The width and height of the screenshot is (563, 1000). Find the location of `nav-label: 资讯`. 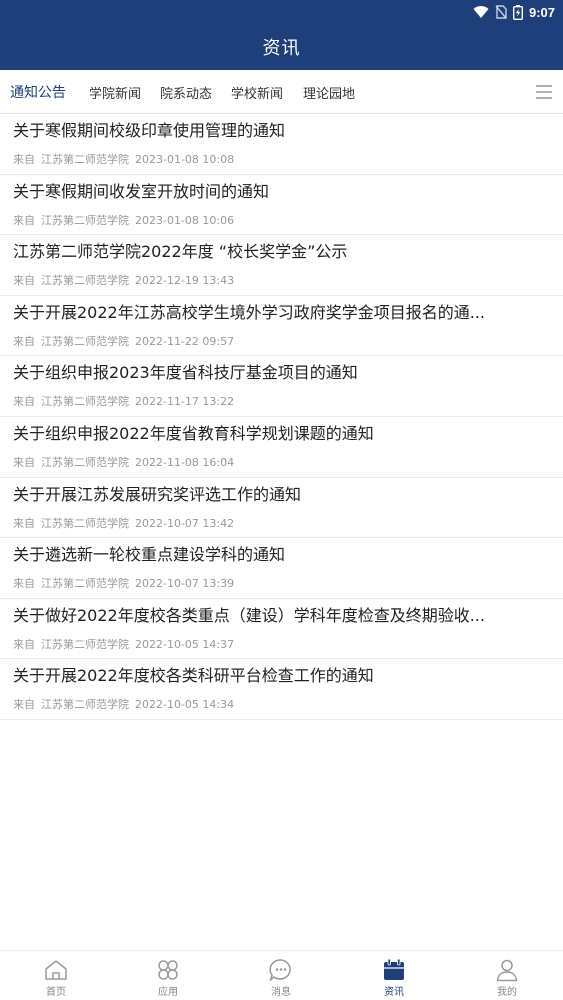

nav-label: 资讯 is located at coordinates (394, 992).